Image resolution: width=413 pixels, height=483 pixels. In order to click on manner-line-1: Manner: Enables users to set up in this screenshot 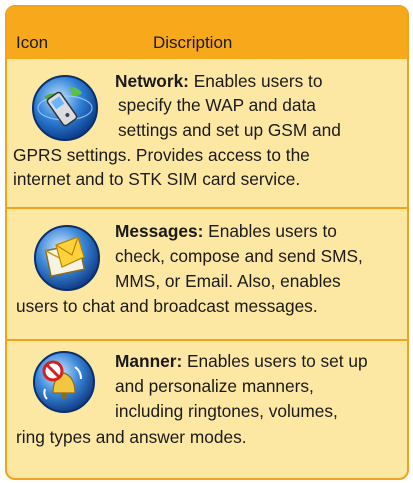, I will do `click(241, 361)`.